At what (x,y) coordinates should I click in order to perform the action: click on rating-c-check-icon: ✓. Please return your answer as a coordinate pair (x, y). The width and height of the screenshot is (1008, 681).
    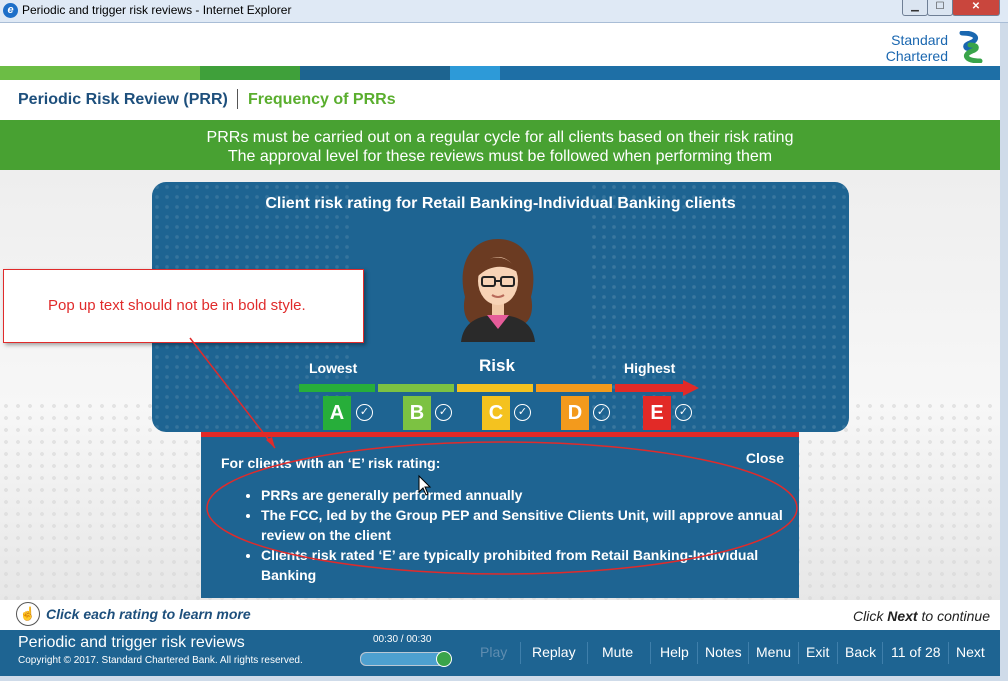
    Looking at the image, I should click on (522, 412).